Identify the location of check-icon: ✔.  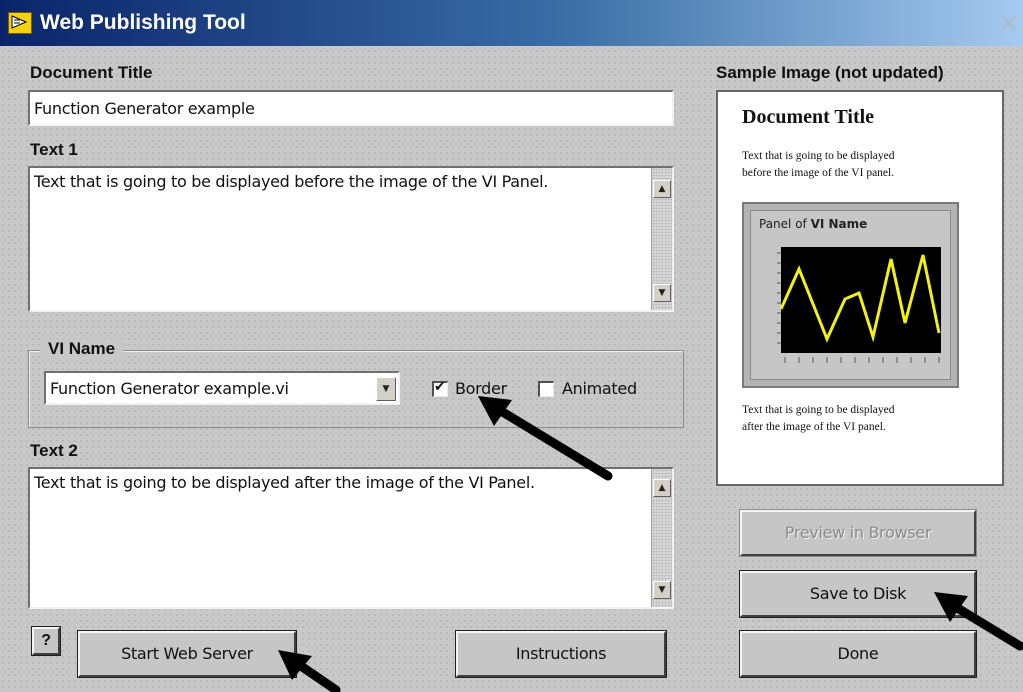
(440, 387).